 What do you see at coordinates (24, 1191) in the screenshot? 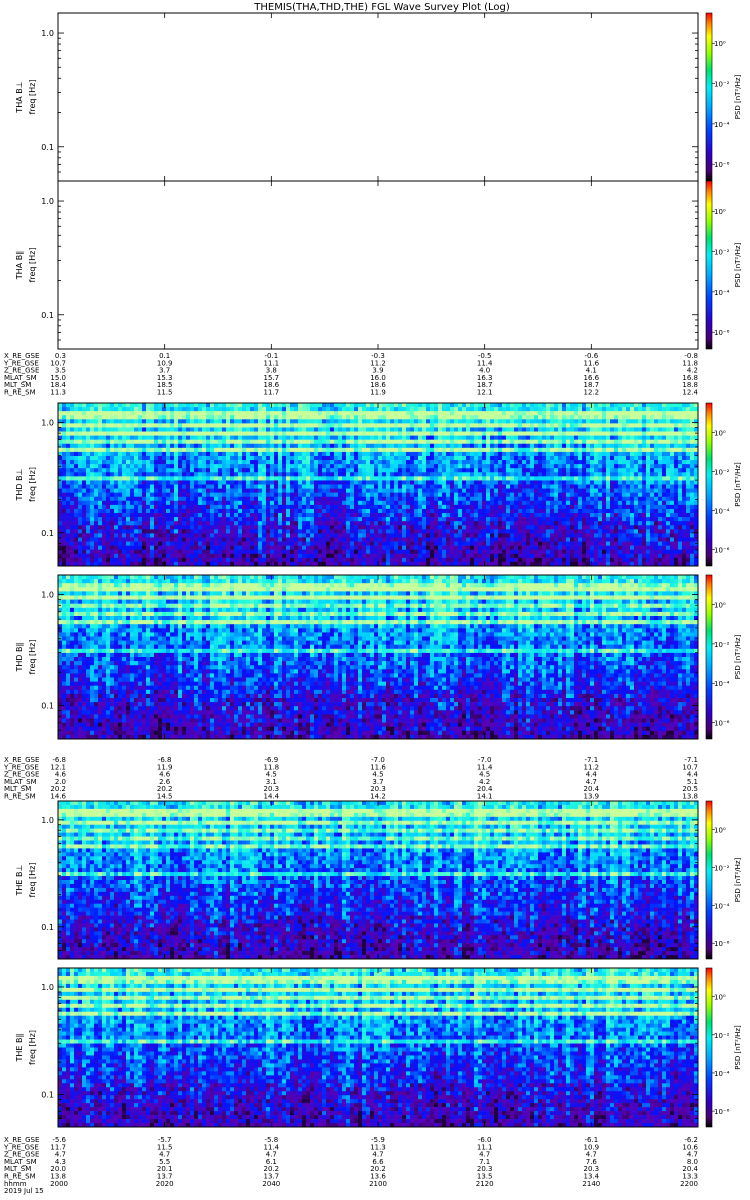
I see `plot-date: 2019 Jul 15` at bounding box center [24, 1191].